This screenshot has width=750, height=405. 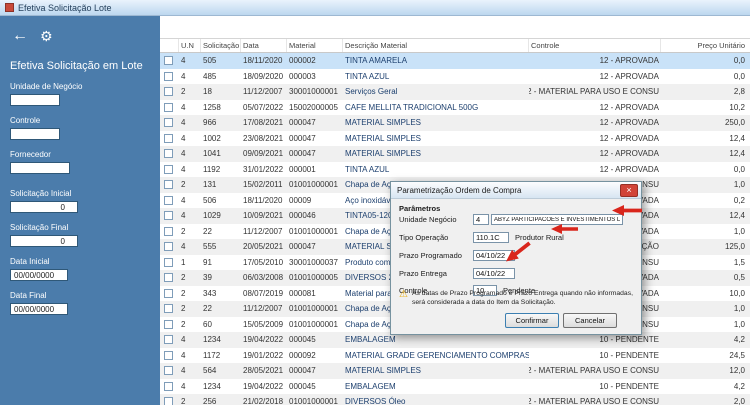 What do you see at coordinates (739, 278) in the screenshot?
I see `cell-preco: 0,5` at bounding box center [739, 278].